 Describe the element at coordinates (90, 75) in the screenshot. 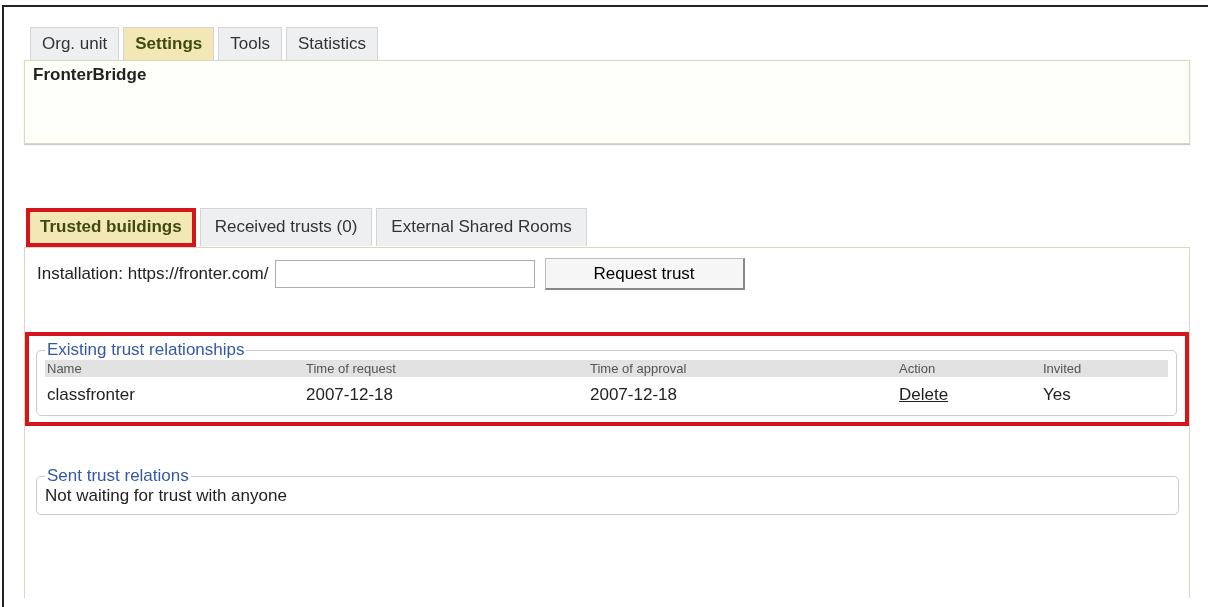

I see `unit-name: FronterBridge` at that location.